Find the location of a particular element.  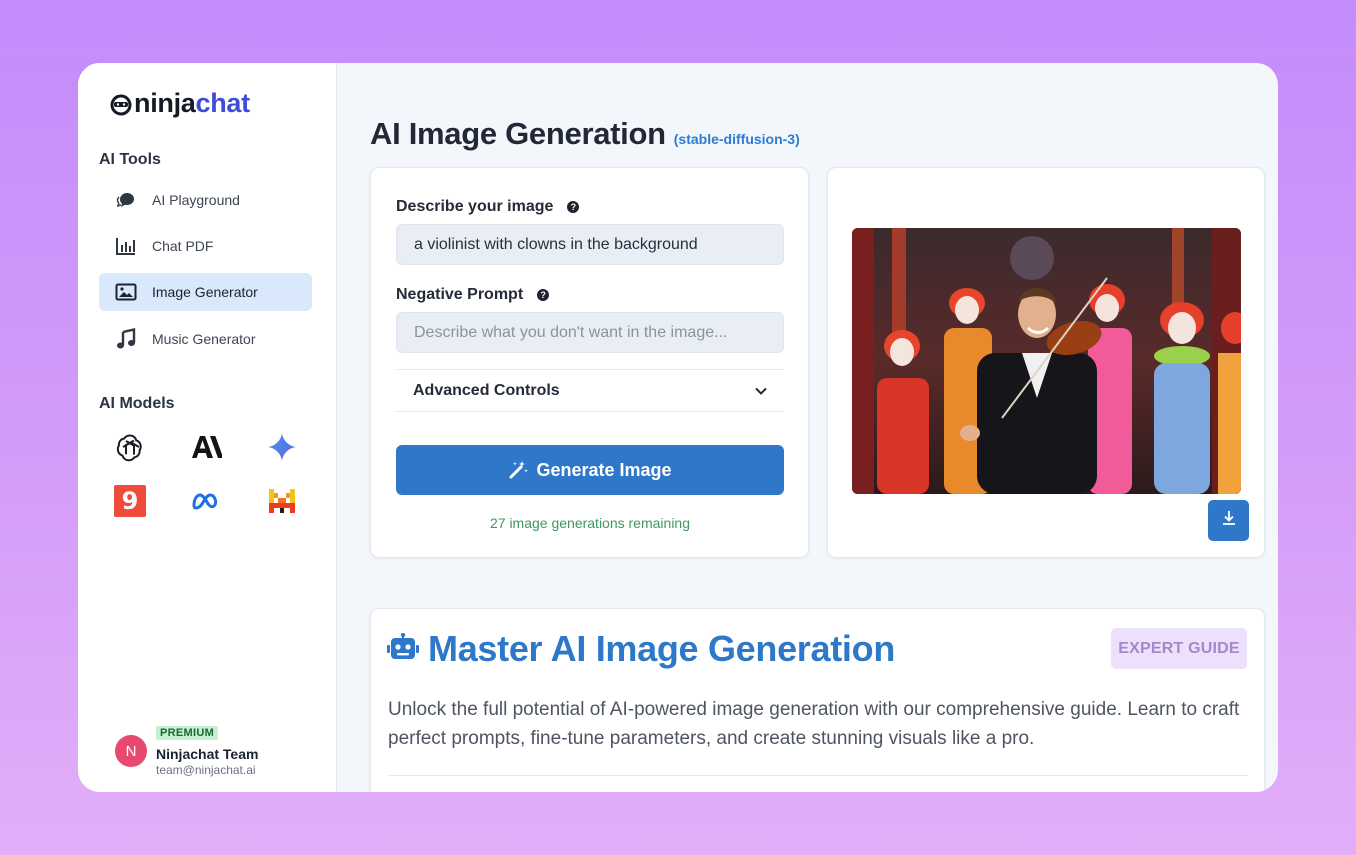

nine-icon: 9 is located at coordinates (130, 501).